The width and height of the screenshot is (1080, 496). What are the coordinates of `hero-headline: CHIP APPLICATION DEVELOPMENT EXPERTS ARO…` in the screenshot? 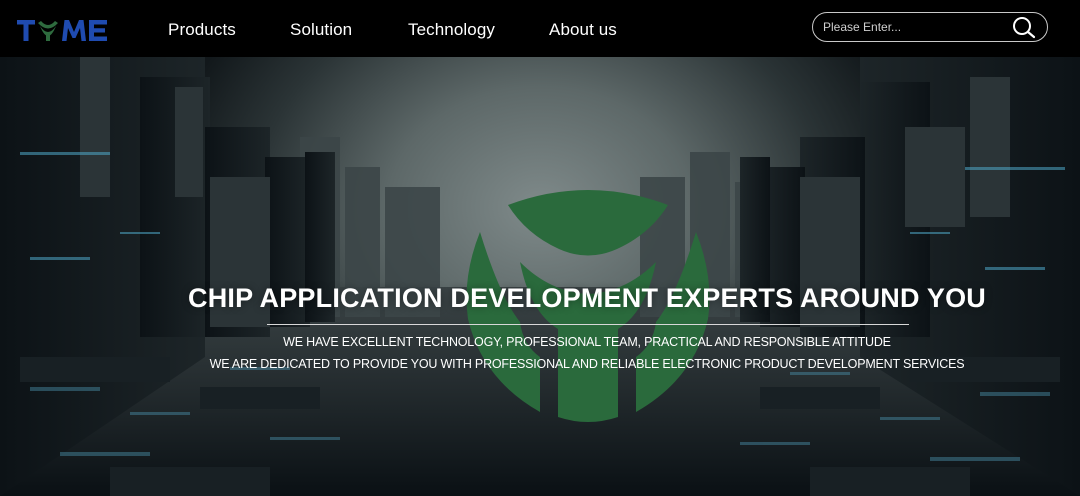 It's located at (587, 298).